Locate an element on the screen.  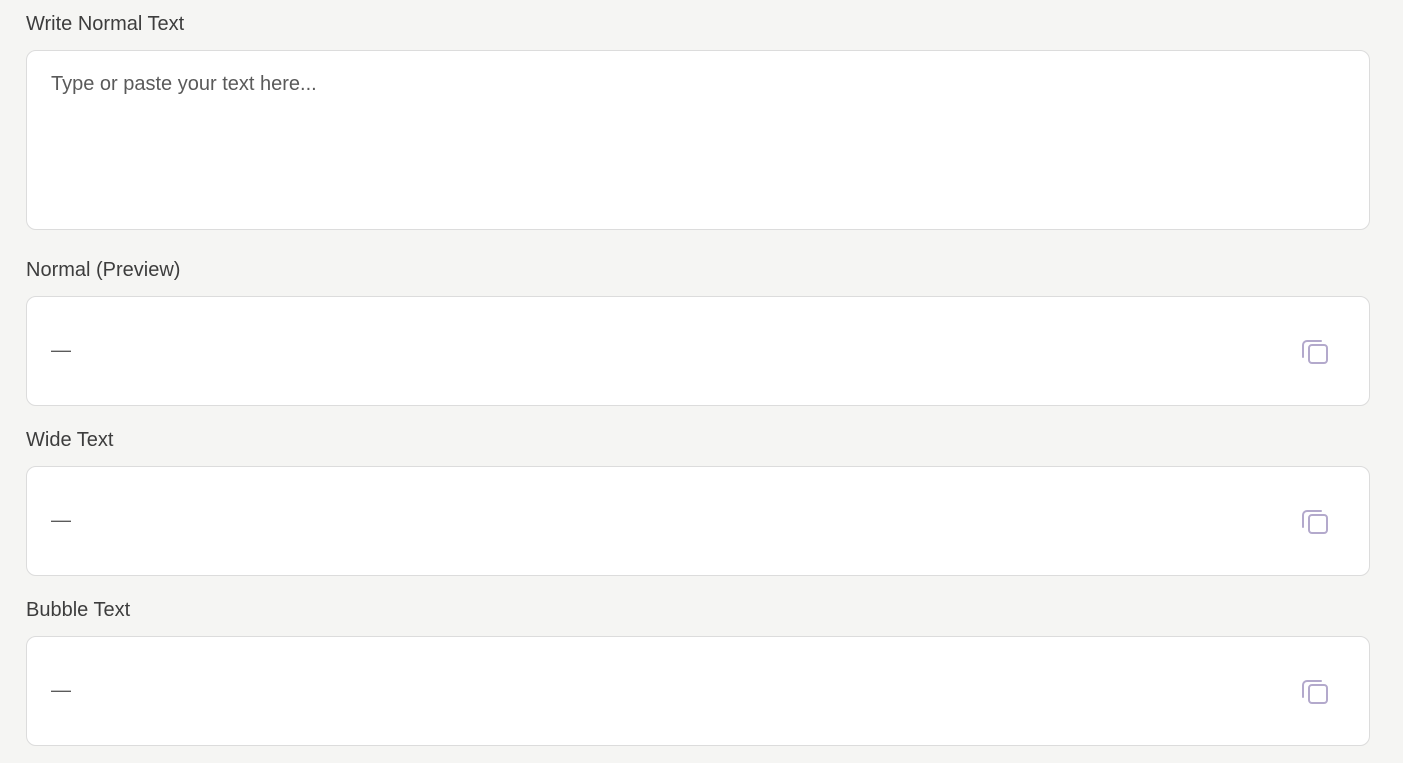
output-label-bubble: Bubble Text is located at coordinates (78, 610).